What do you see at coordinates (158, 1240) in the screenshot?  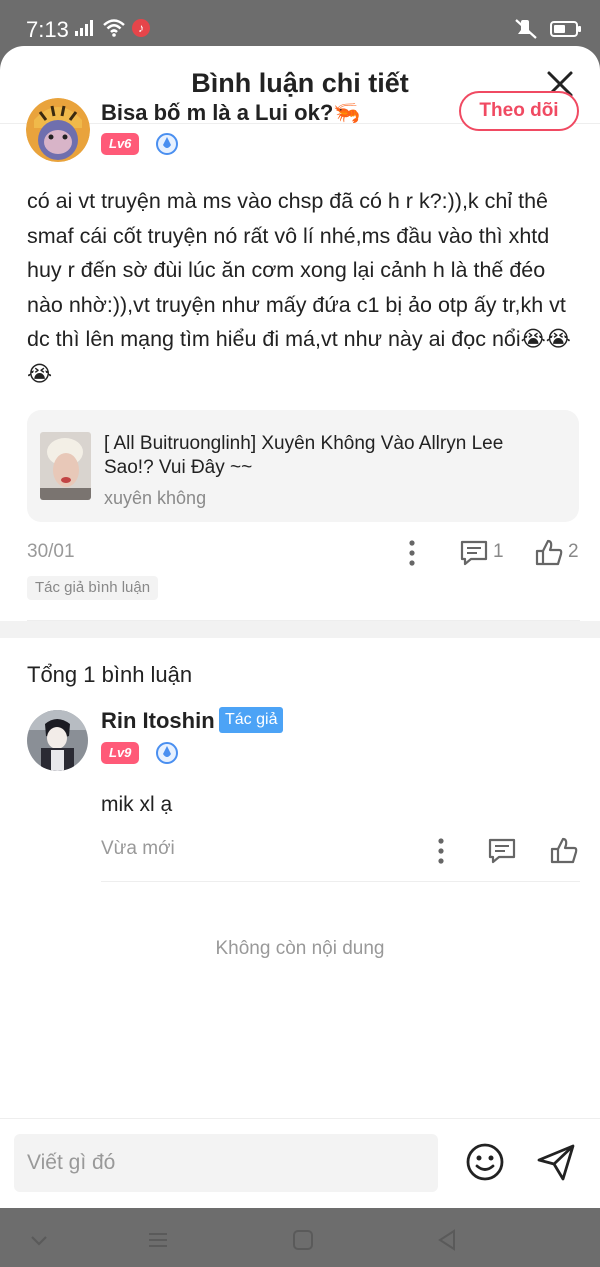 I see `nav-menu-icon` at bounding box center [158, 1240].